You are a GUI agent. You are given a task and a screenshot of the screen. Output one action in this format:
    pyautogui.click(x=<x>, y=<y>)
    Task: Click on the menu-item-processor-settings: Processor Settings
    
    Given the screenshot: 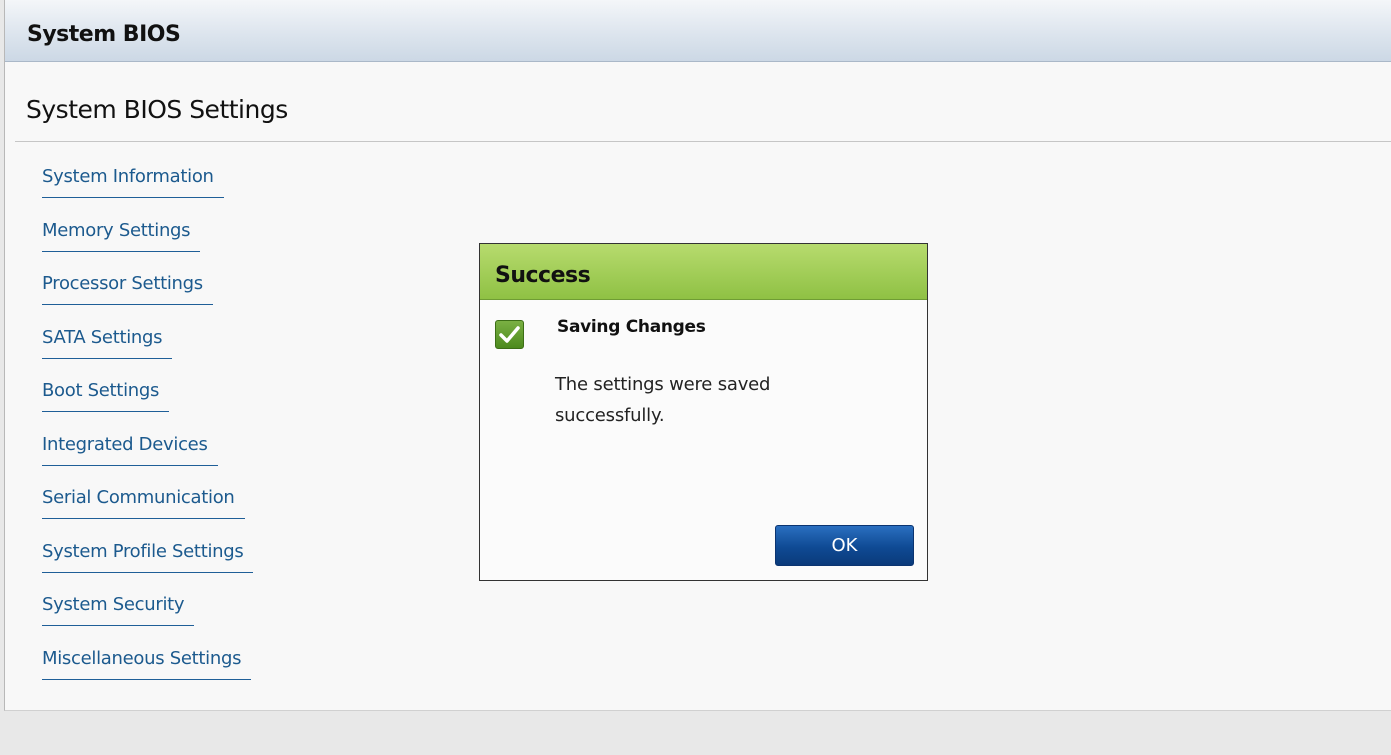 What is the action you would take?
    pyautogui.click(x=147, y=299)
    